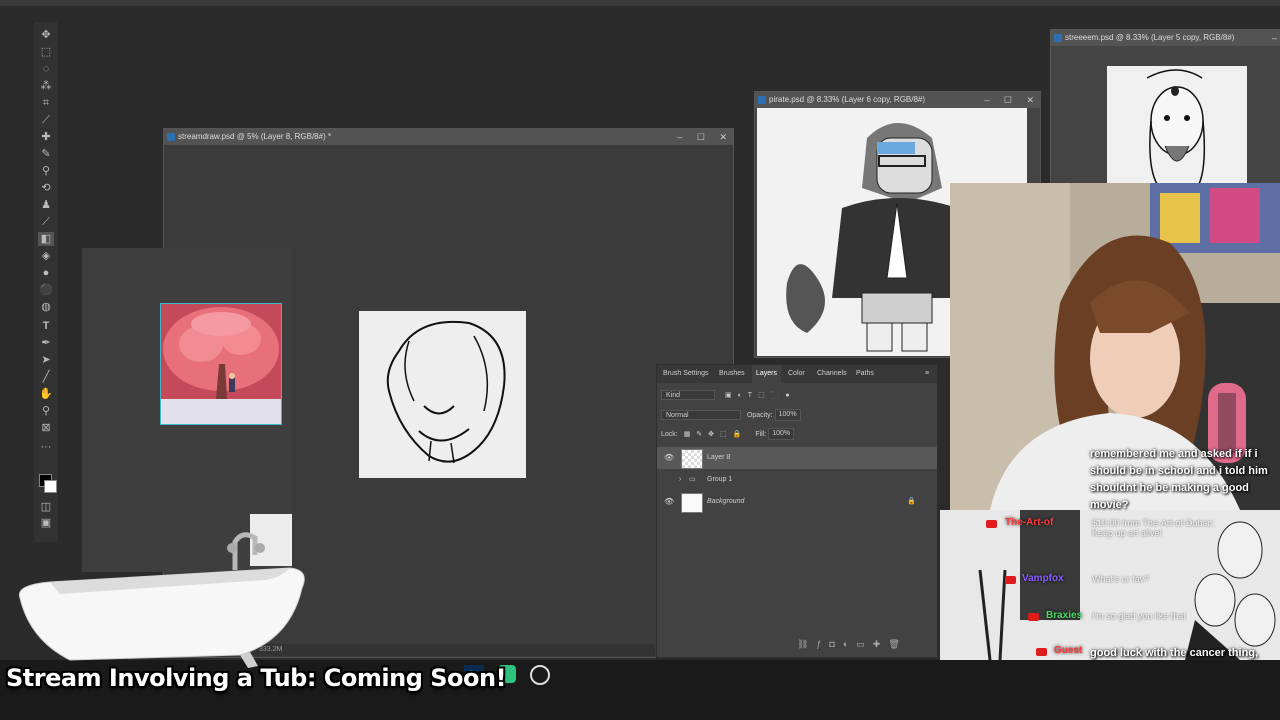 The height and width of the screenshot is (720, 1280). I want to click on clawfoot-bathtub, so click(161, 613).